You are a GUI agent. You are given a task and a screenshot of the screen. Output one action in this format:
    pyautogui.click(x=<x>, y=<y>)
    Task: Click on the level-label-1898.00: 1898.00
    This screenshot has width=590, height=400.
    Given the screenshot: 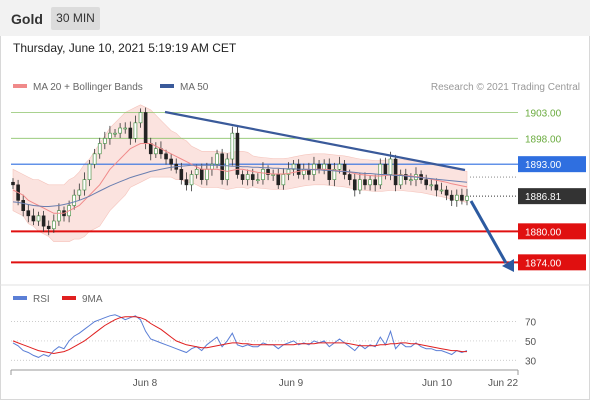 What is the action you would take?
    pyautogui.click(x=543, y=139)
    